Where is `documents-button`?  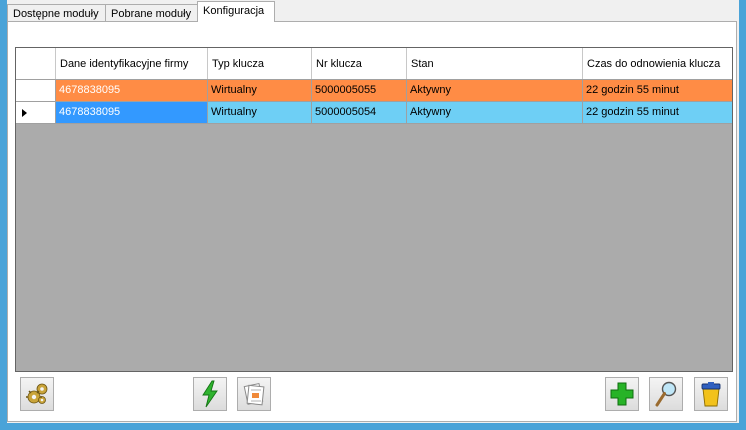
documents-button is located at coordinates (254, 394).